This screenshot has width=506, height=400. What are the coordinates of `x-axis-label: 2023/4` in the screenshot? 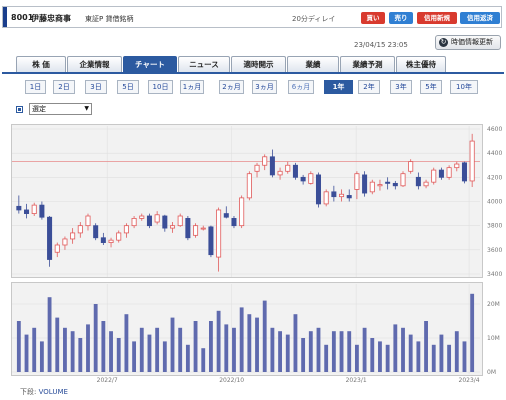 It's located at (469, 380).